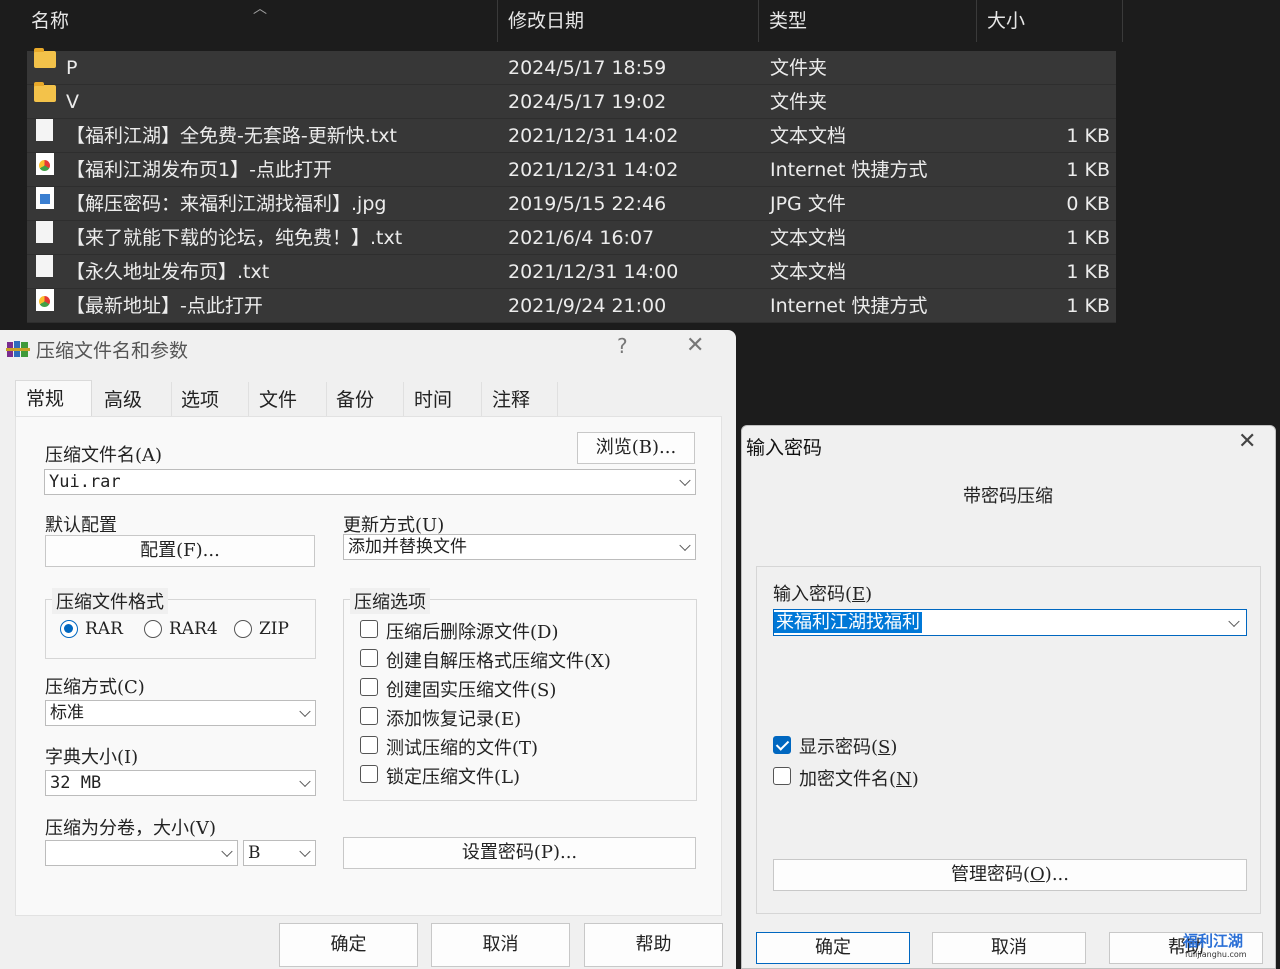 The width and height of the screenshot is (1280, 969). What do you see at coordinates (180, 783) in the screenshot?
I see `dictionary-size-combo: 32 MB` at bounding box center [180, 783].